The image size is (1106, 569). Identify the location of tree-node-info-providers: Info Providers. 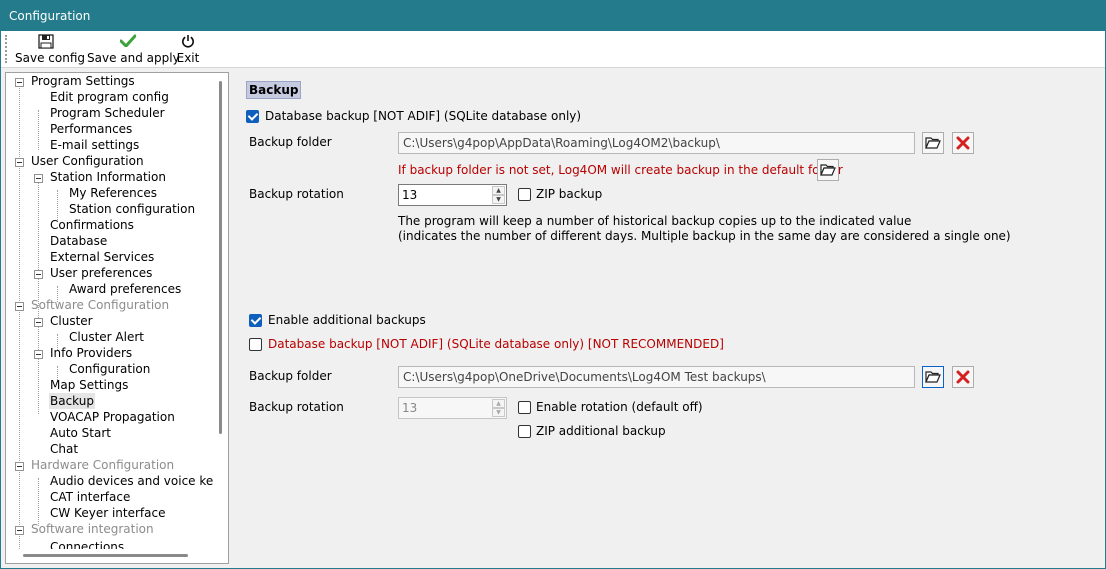
(91, 353).